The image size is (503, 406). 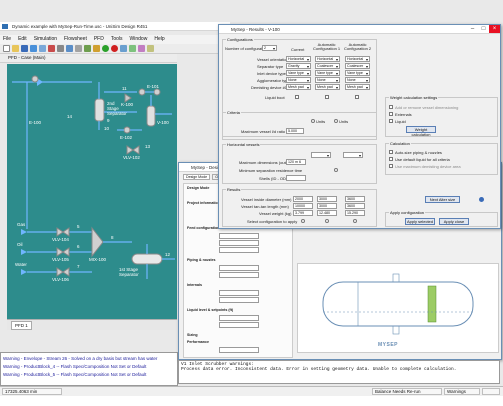 I want to click on max-diameter-input: 120 m 6, so click(x=296, y=162).